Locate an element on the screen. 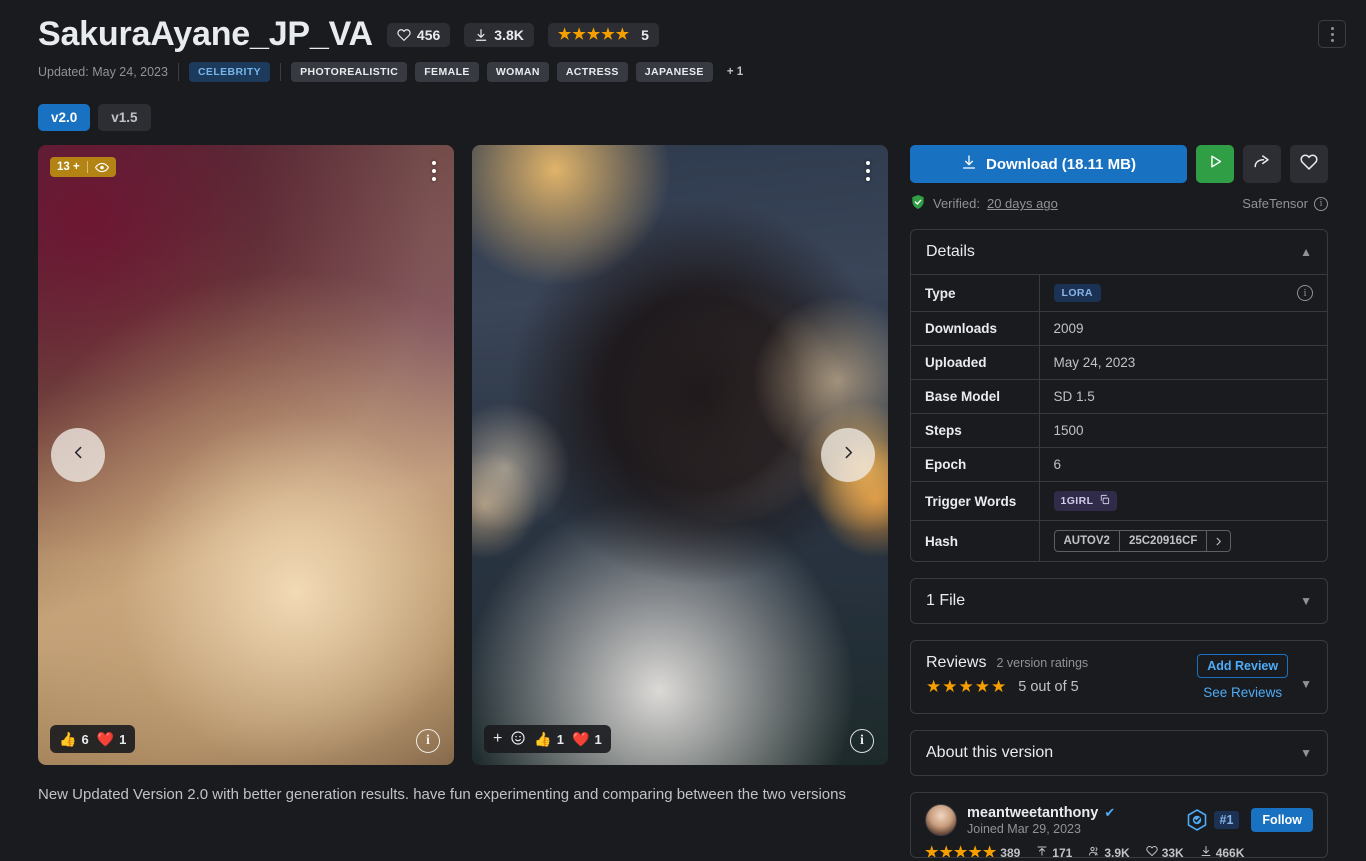  likes-stat: 456 is located at coordinates (418, 34).